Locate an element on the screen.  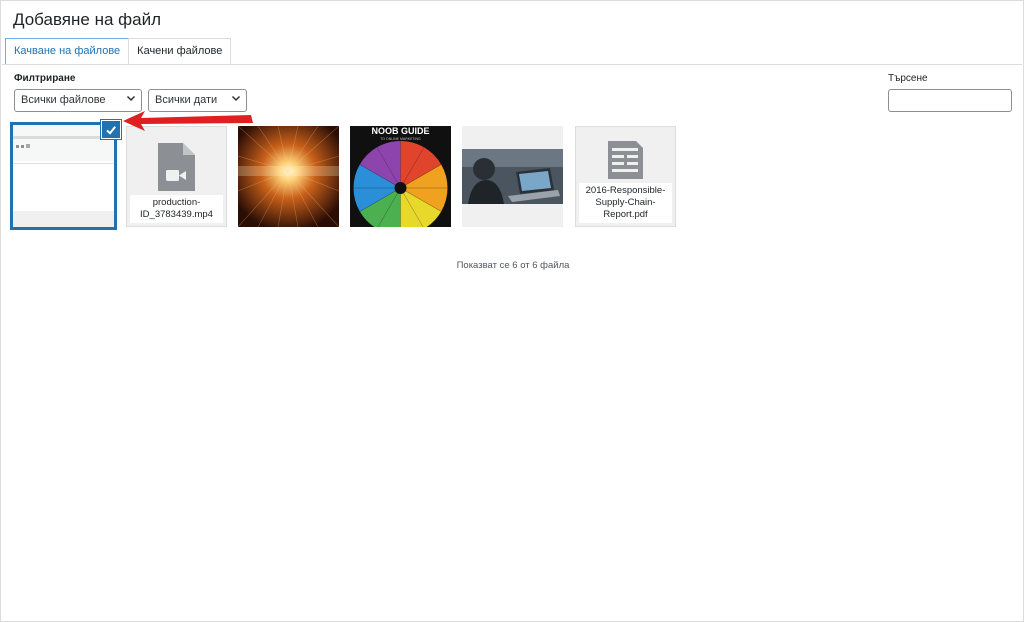
attachments-count-status: Показват се 6 от 6 файла is located at coordinates (513, 265).